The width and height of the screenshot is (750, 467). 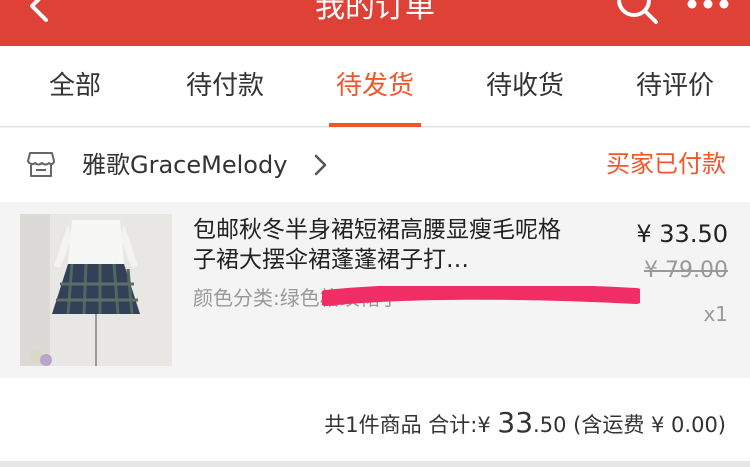 I want to click on search-icon, so click(x=638, y=13).